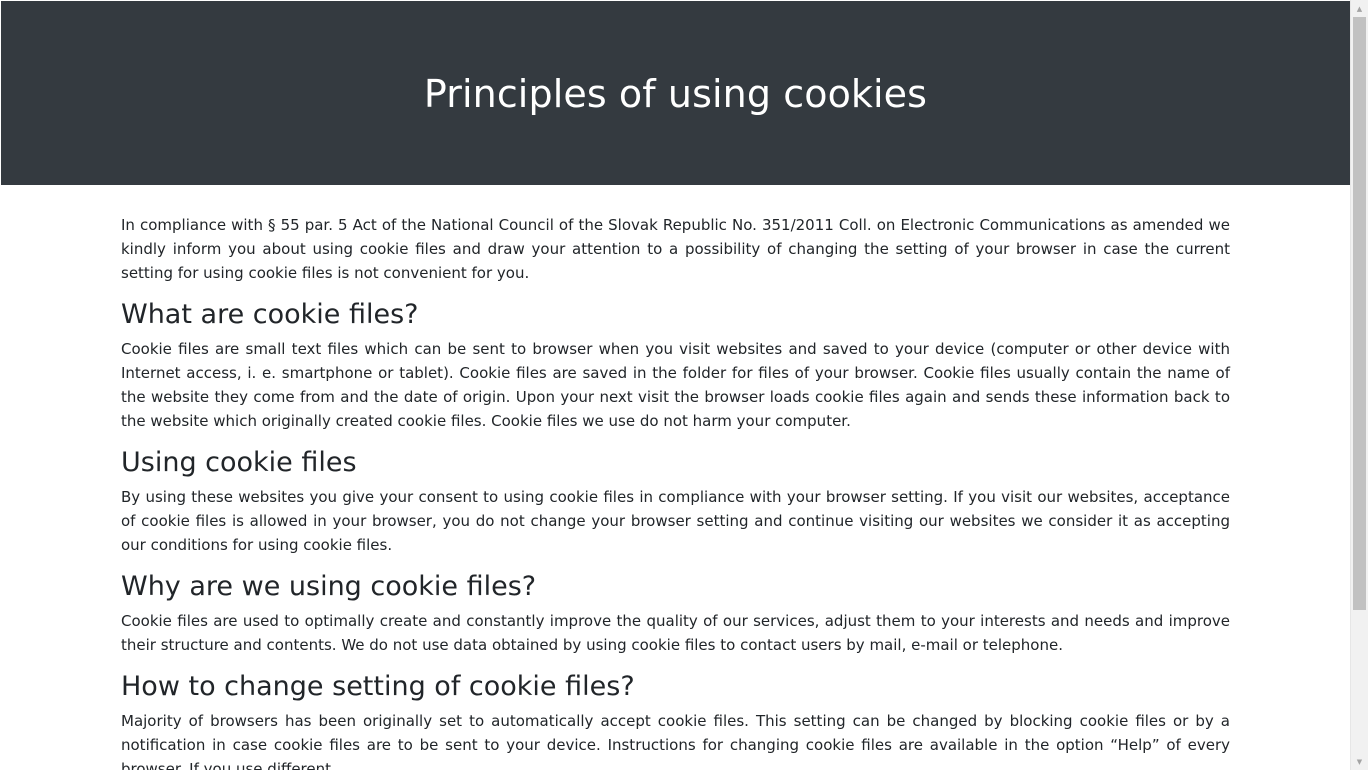  I want to click on page-title: Principles of using cookies, so click(675, 94).